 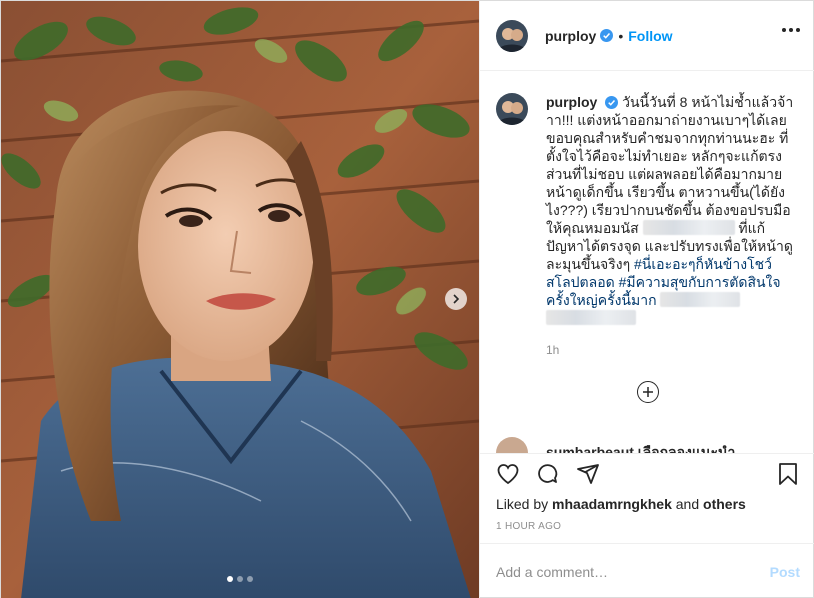 I want to click on comment-icon, so click(x=548, y=474).